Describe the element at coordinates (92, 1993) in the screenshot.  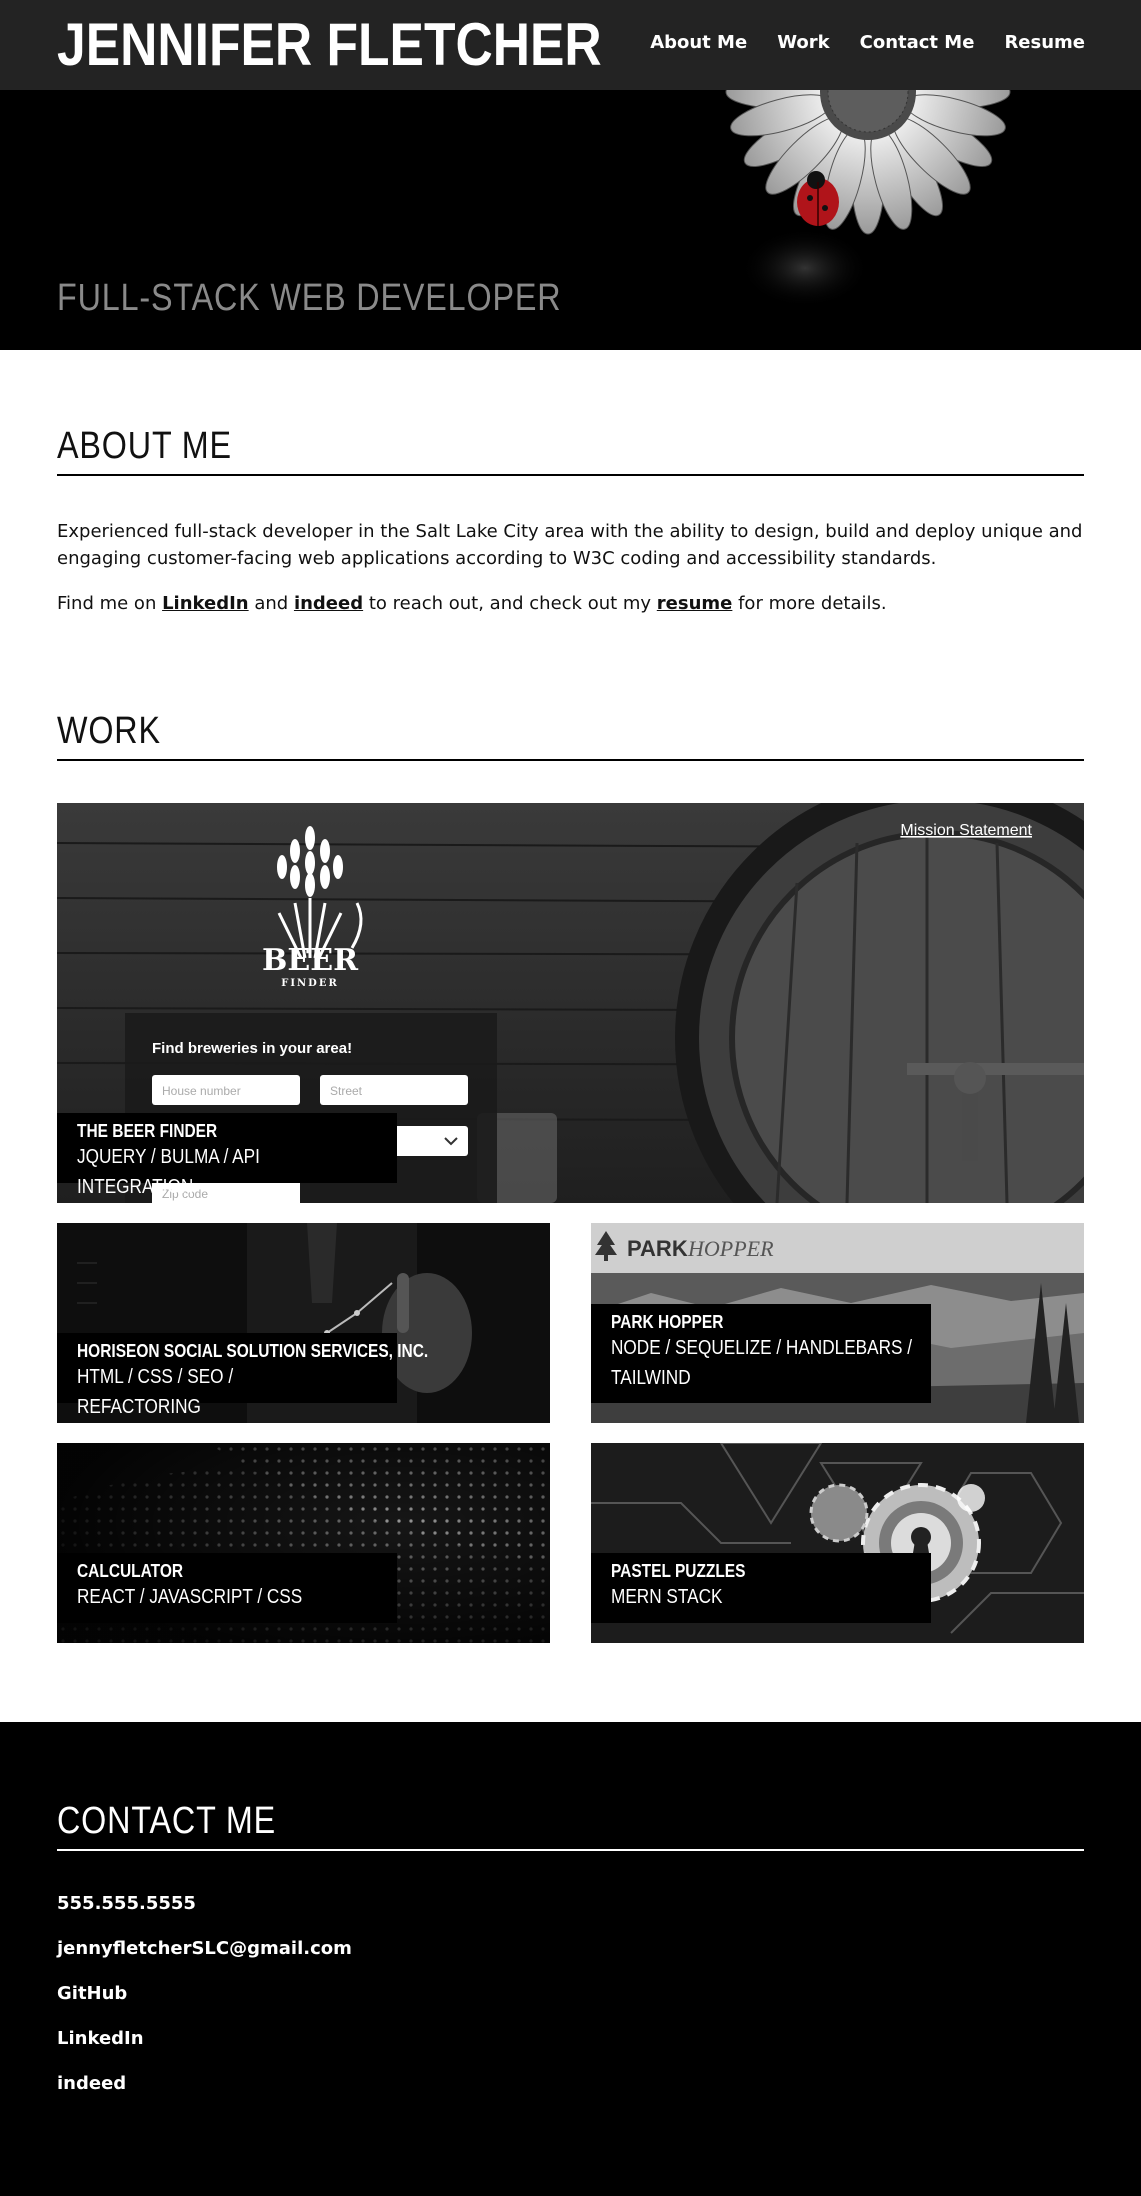
I see `contact-github-link: GitHub` at that location.